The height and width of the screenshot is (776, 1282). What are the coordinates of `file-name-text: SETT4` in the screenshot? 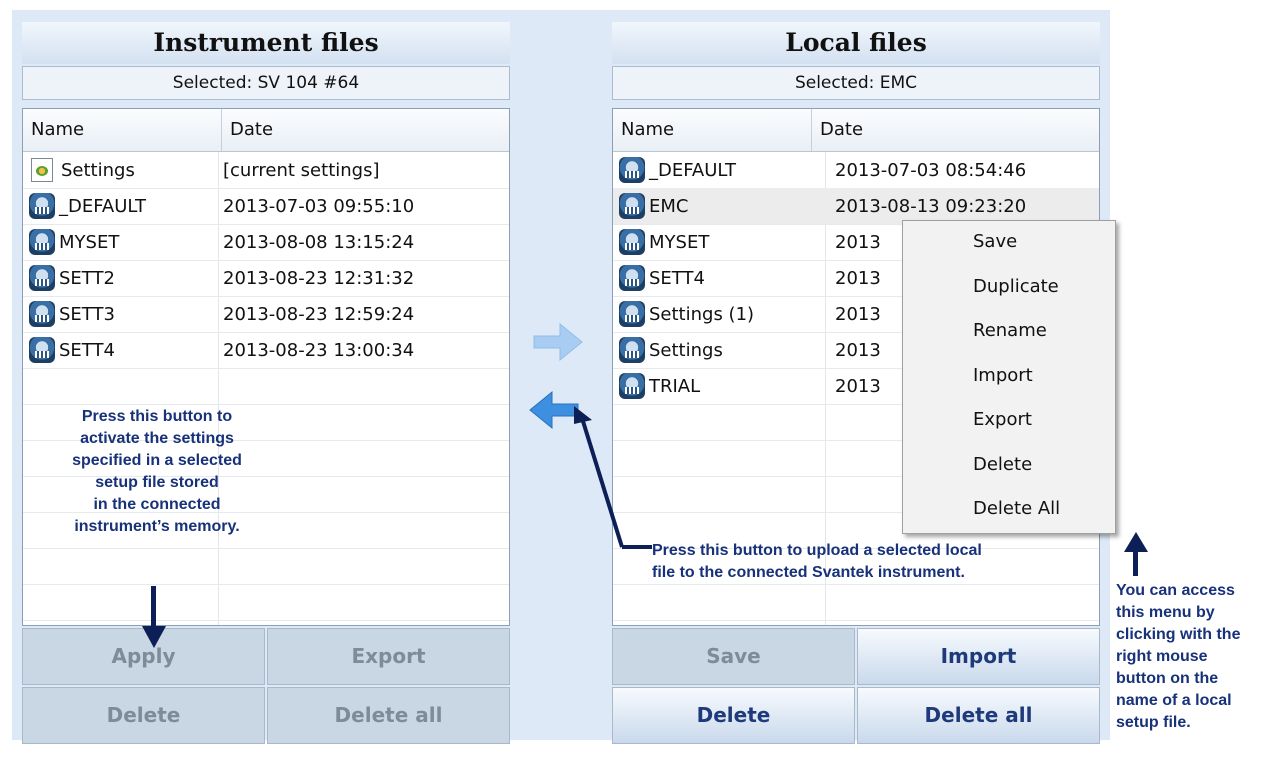 It's located at (87, 350).